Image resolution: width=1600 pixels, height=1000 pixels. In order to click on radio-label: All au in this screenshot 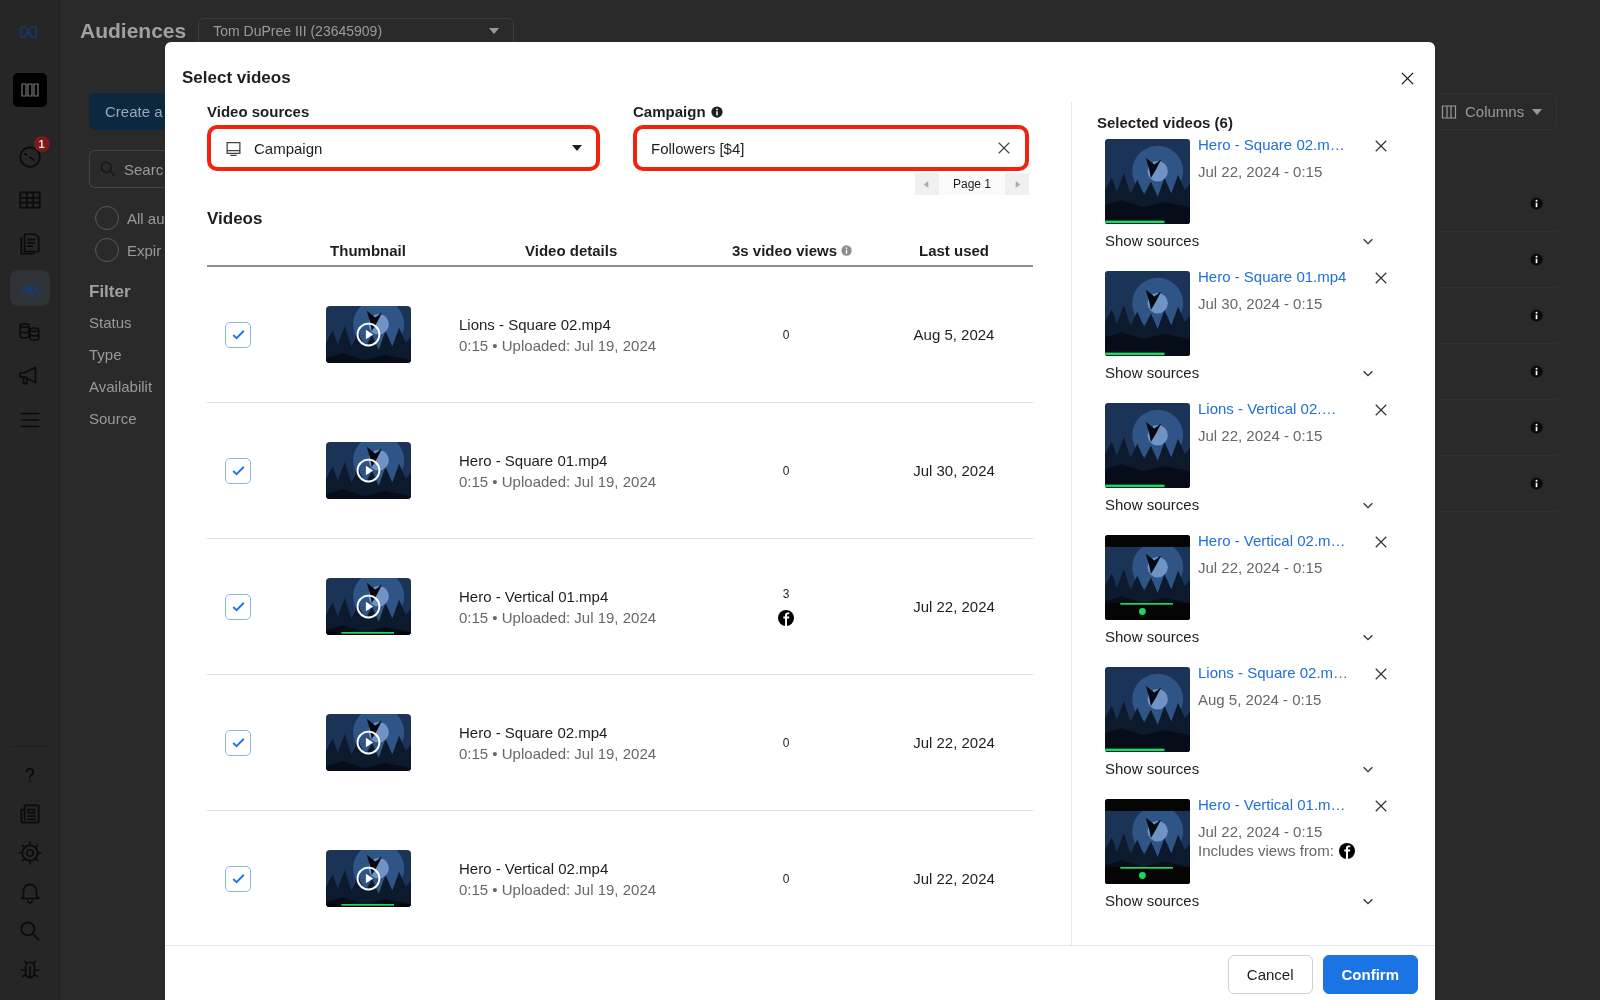, I will do `click(146, 218)`.